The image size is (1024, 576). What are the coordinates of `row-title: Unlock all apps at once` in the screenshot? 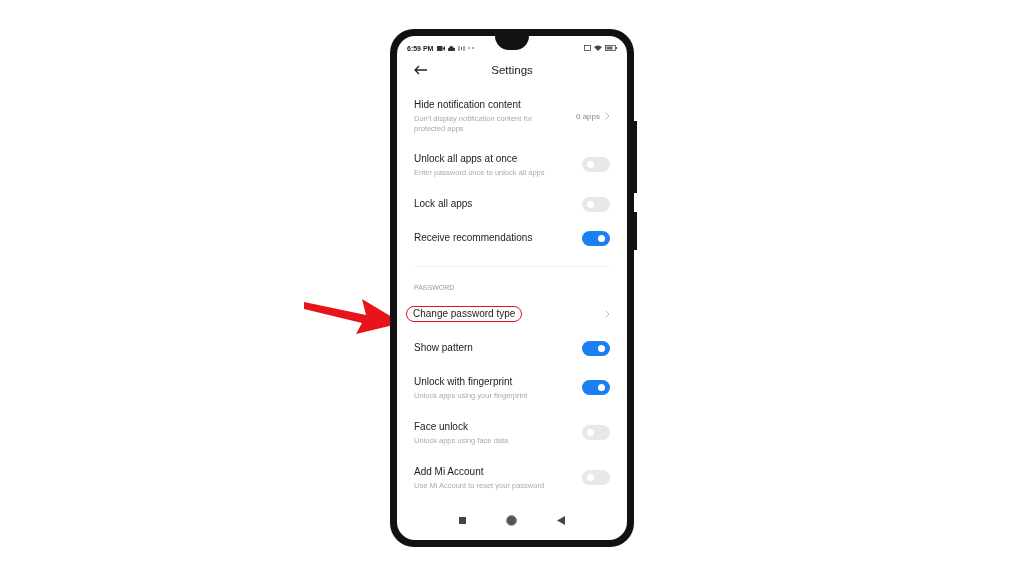 It's located at (466, 158).